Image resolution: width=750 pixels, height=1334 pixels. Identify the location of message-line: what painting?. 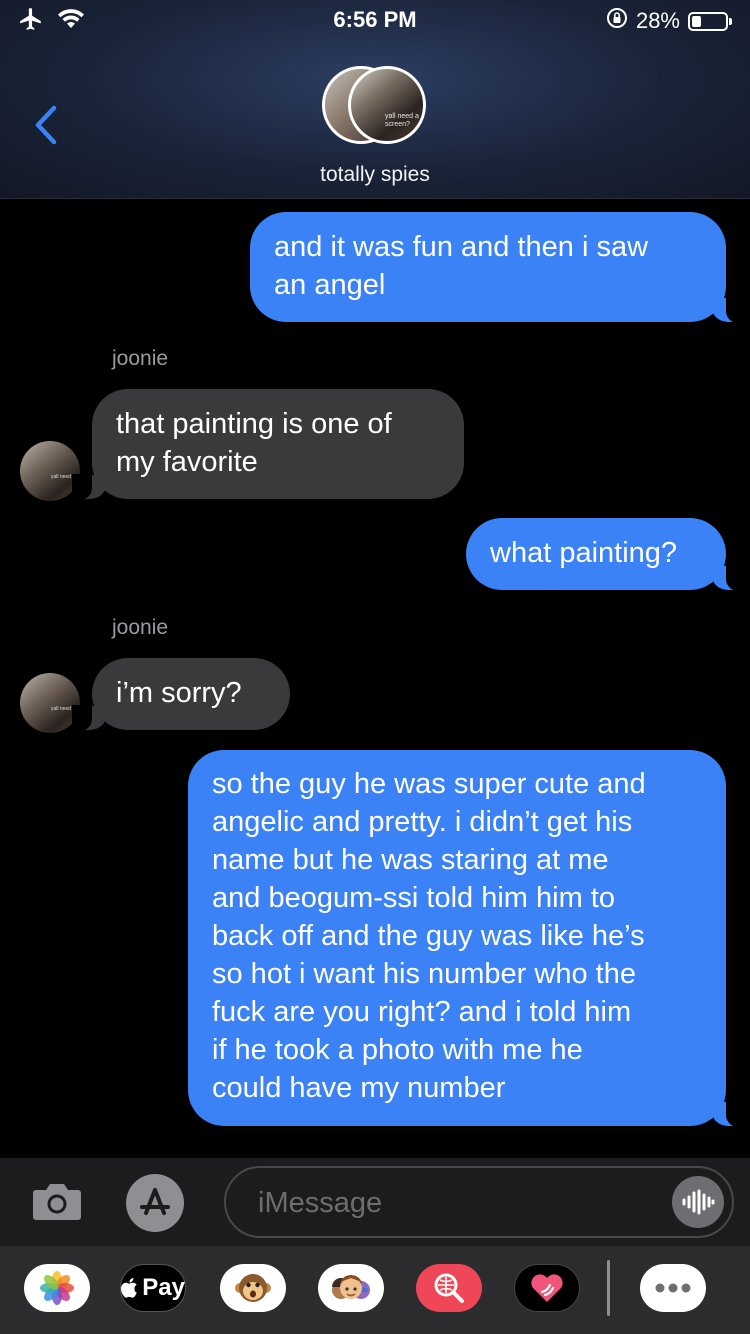
(584, 553).